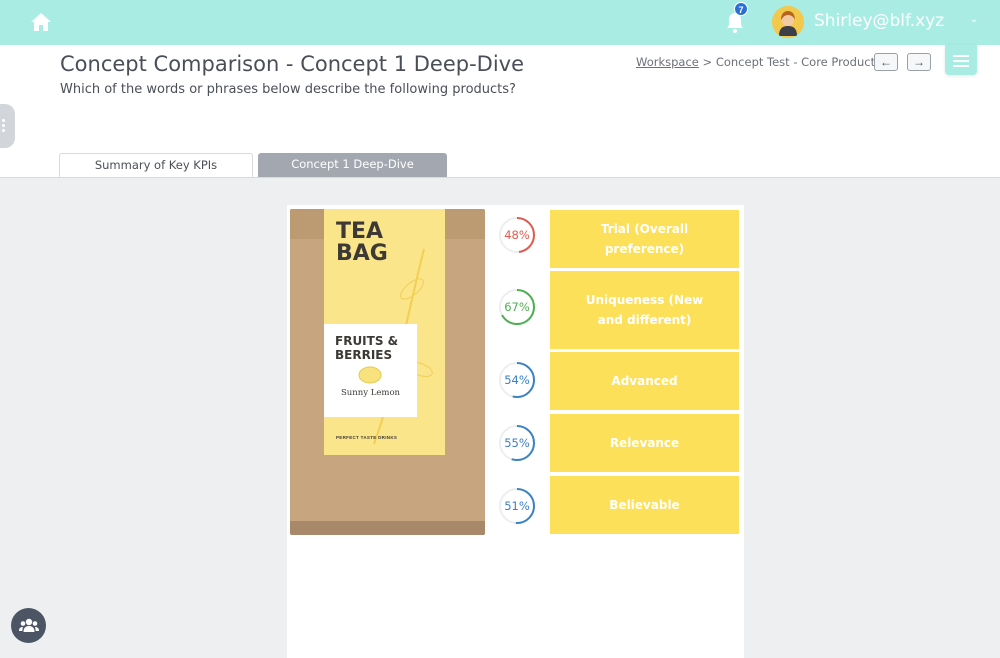 This screenshot has height=658, width=1000. I want to click on top-bar: 7 Shirley@blf.xyz ⌄, so click(500, 22).